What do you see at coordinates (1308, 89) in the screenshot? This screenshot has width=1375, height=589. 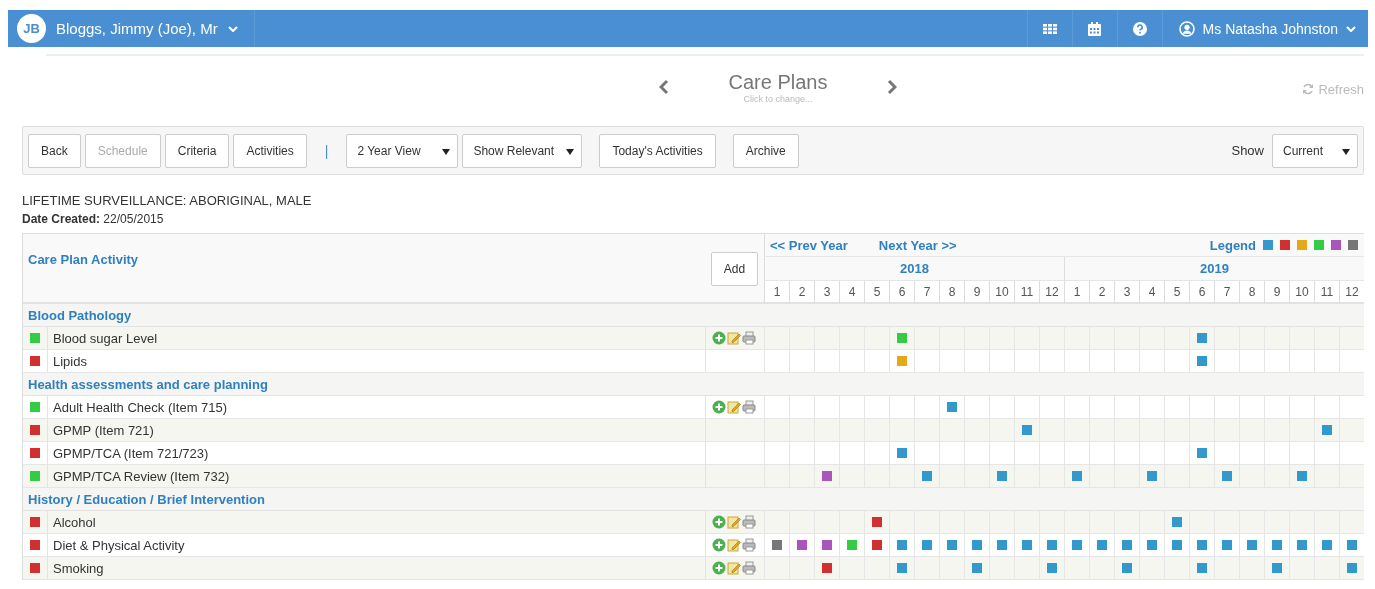 I see `refresh-icon` at bounding box center [1308, 89].